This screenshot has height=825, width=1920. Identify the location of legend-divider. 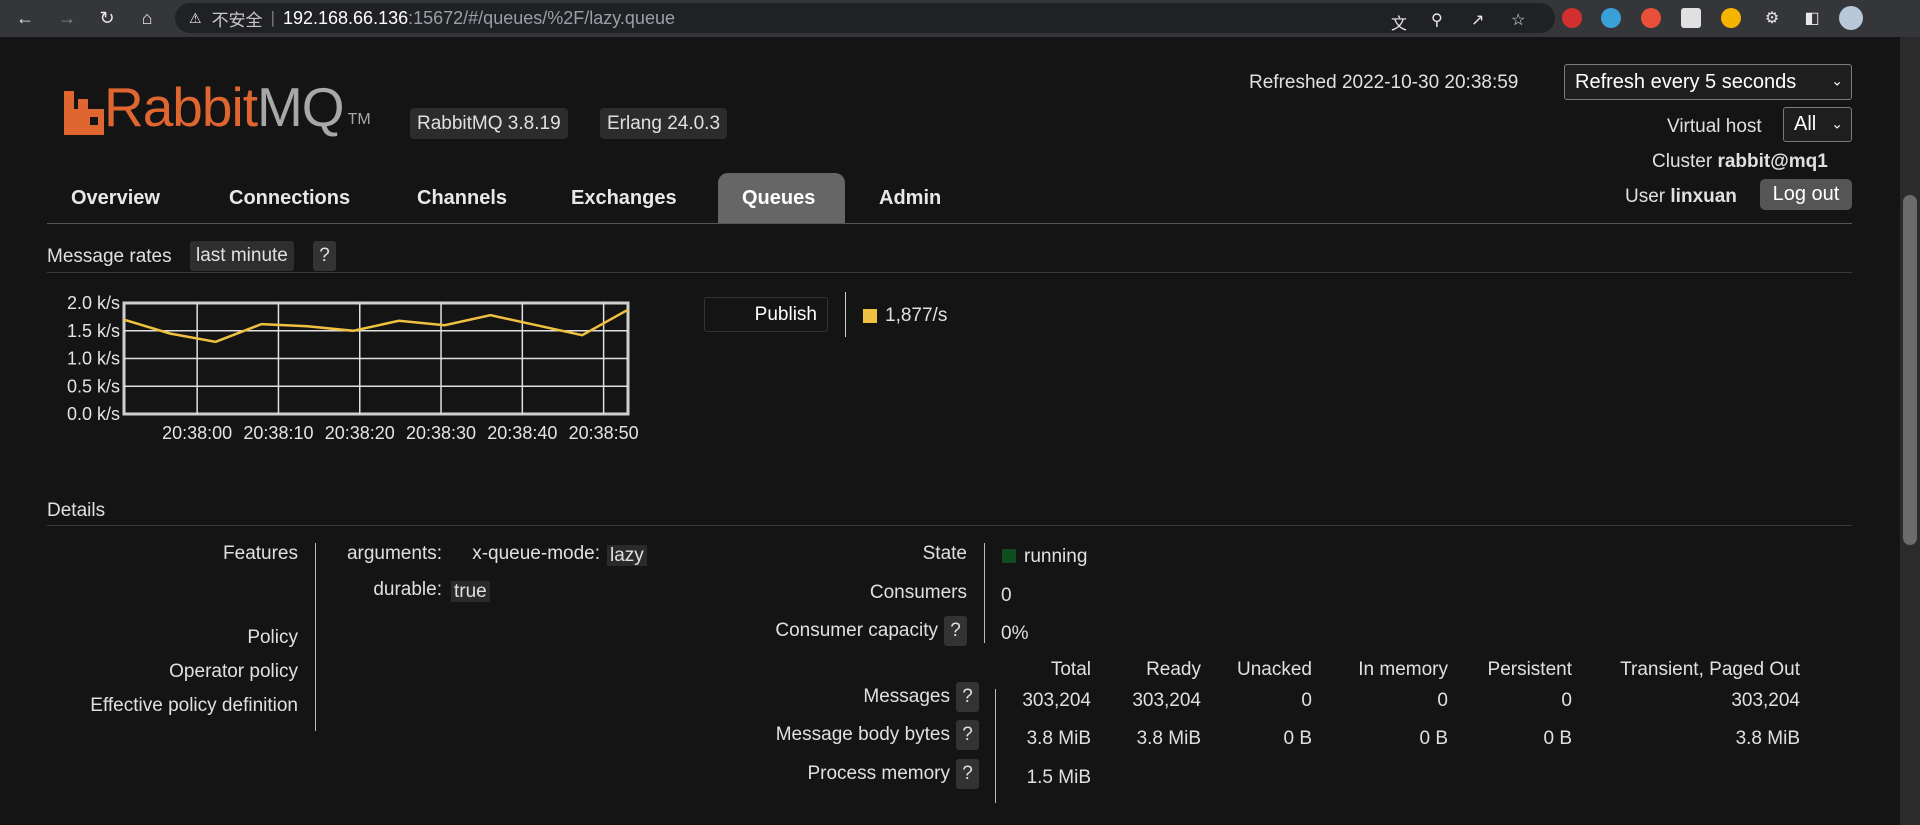
(845, 314).